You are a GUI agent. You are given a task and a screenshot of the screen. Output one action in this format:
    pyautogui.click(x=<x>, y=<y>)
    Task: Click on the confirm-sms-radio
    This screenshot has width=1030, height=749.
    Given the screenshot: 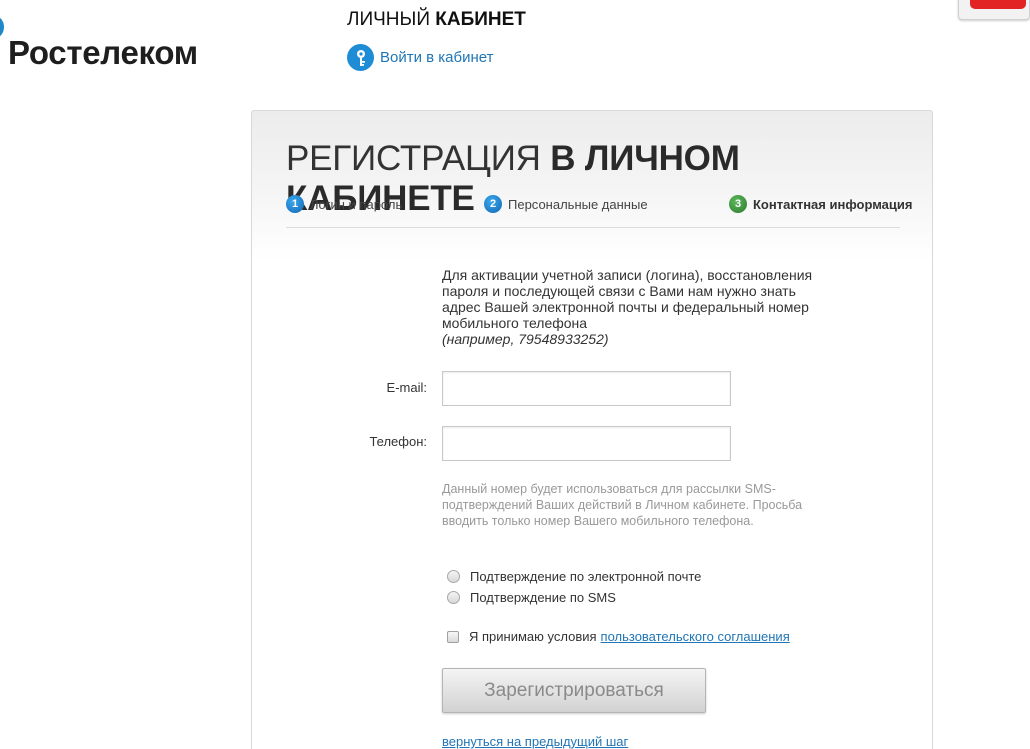 What is the action you would take?
    pyautogui.click(x=453, y=597)
    